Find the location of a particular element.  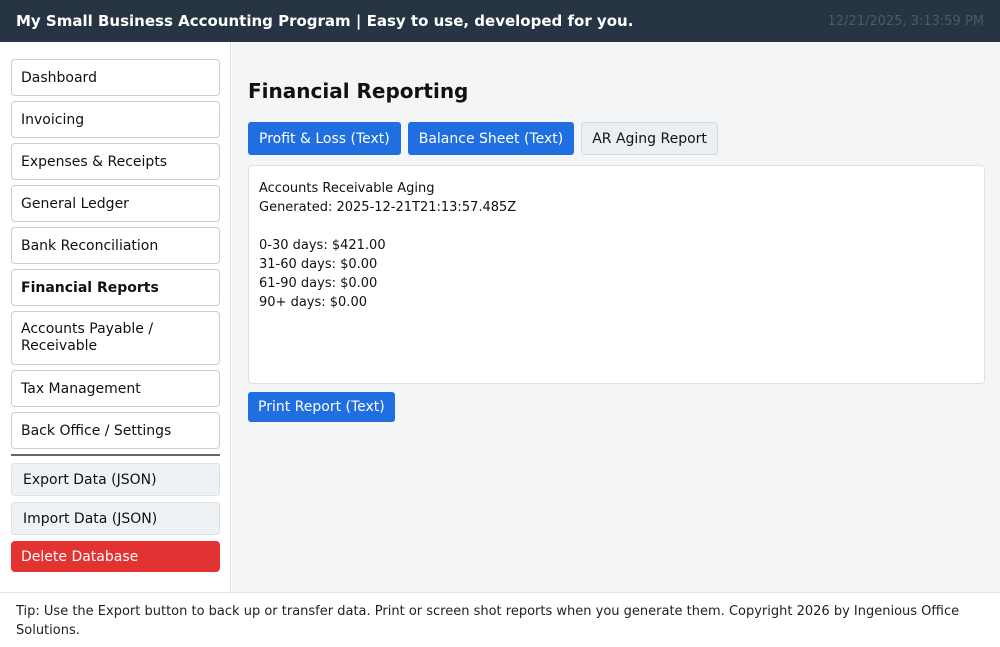

print-report-button: Print Report (Text) is located at coordinates (321, 407).